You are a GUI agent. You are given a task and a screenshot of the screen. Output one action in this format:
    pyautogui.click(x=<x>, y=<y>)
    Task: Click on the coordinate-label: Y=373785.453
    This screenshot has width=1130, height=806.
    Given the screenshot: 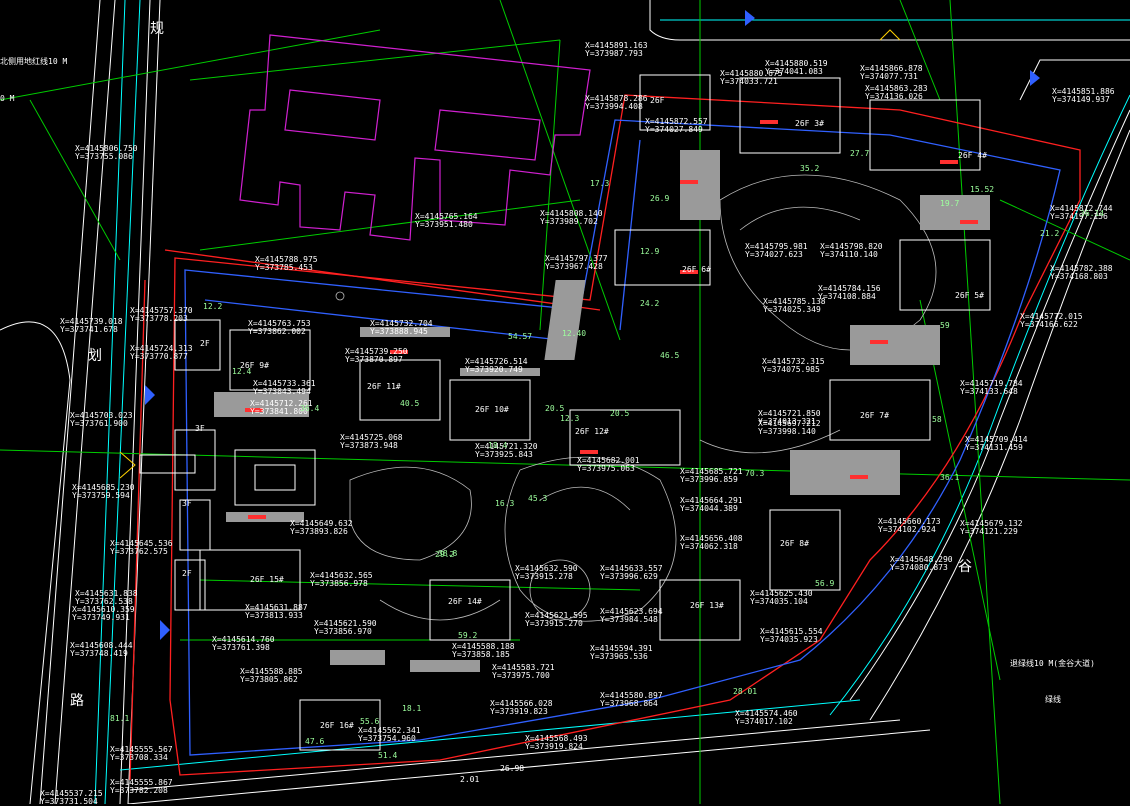 What is the action you would take?
    pyautogui.click(x=284, y=267)
    